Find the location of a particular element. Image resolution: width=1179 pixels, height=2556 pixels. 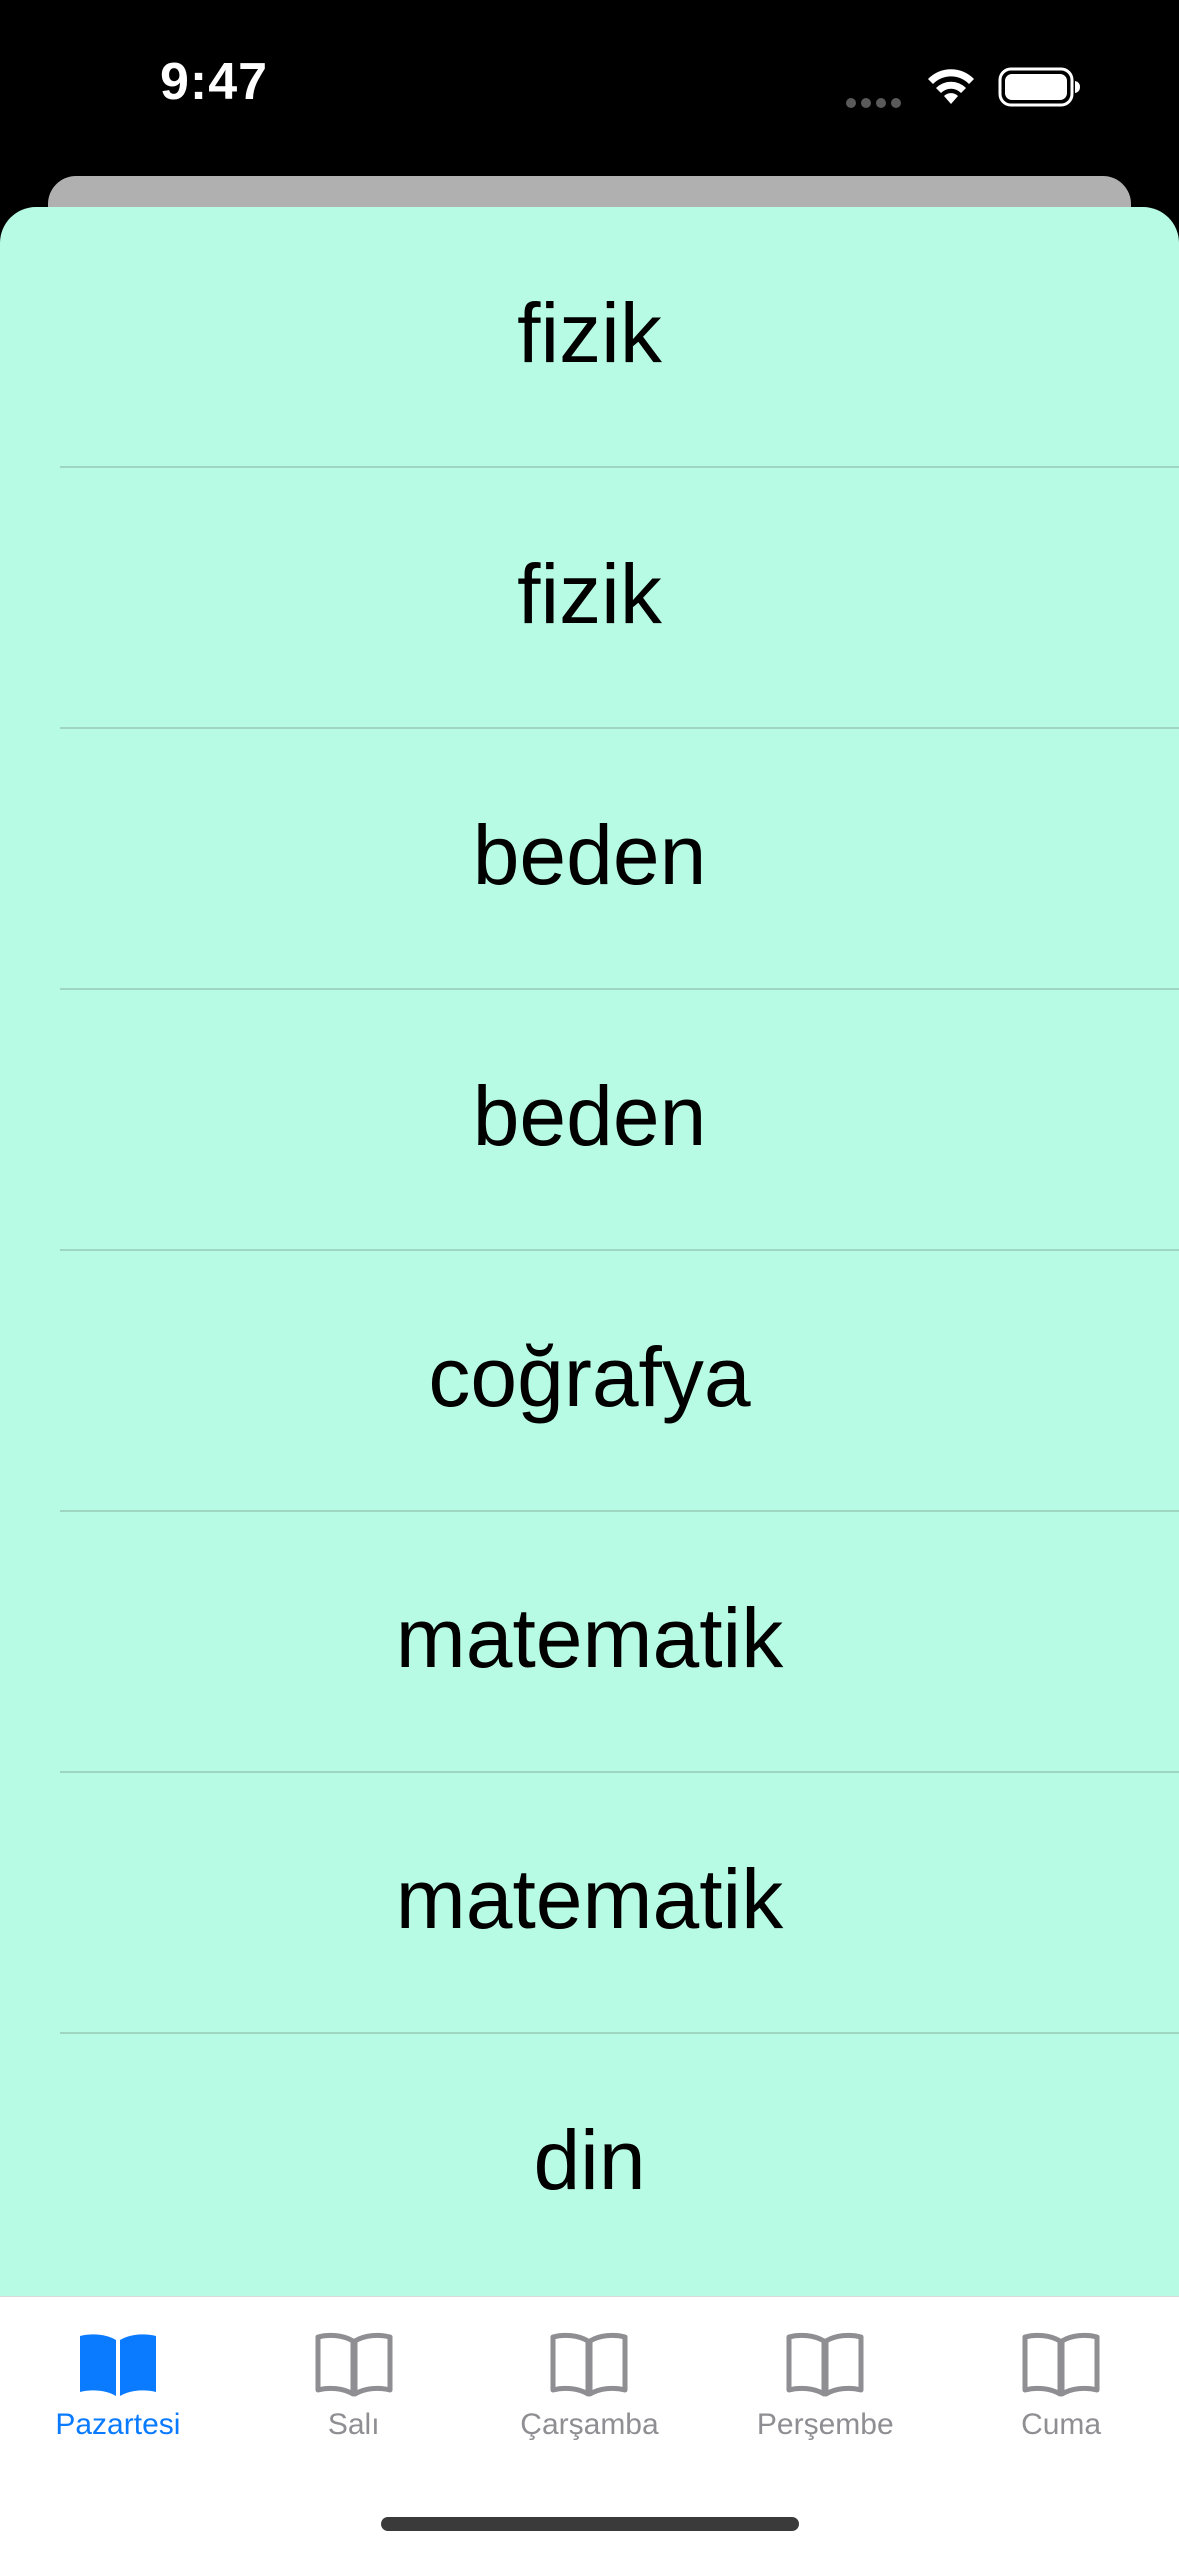

tab-label: Çarşamba is located at coordinates (589, 2424).